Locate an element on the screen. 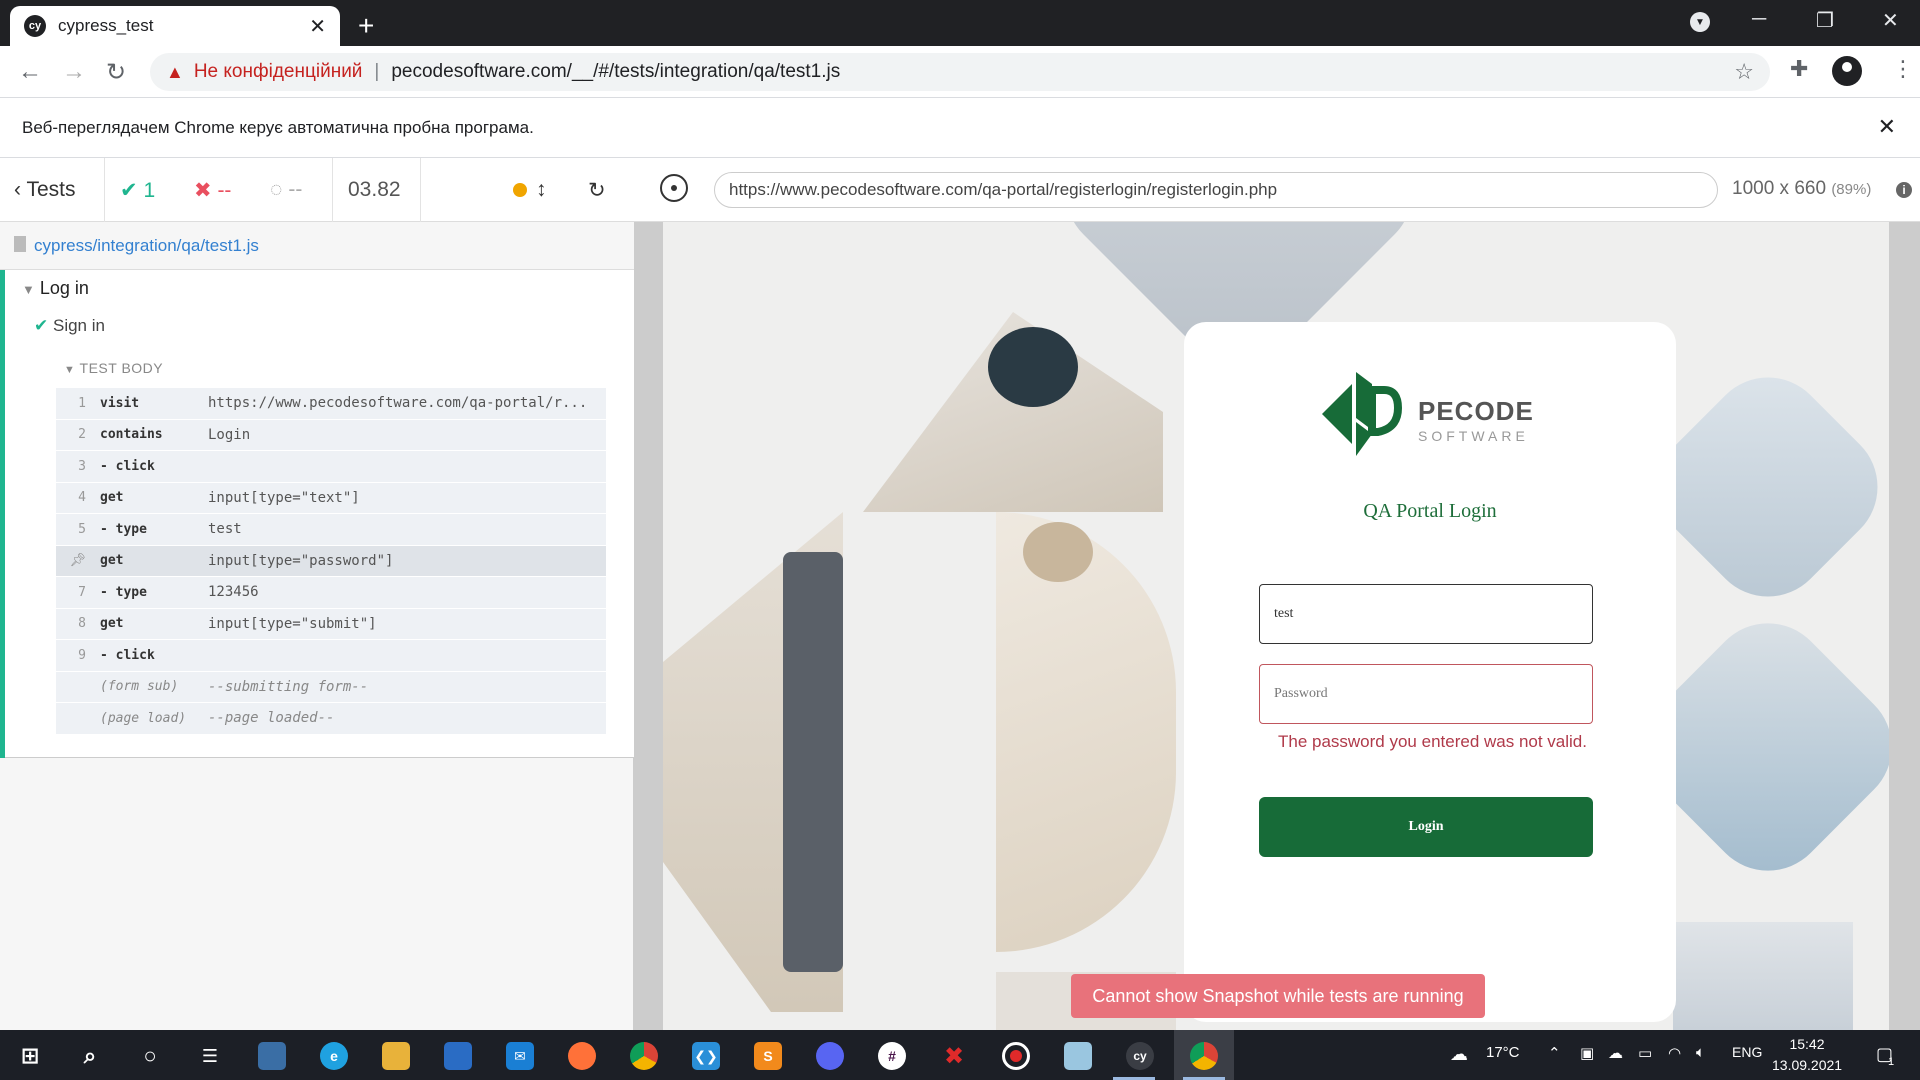 The width and height of the screenshot is (1920, 1080). background-photo-cup is located at coordinates (1033, 367).